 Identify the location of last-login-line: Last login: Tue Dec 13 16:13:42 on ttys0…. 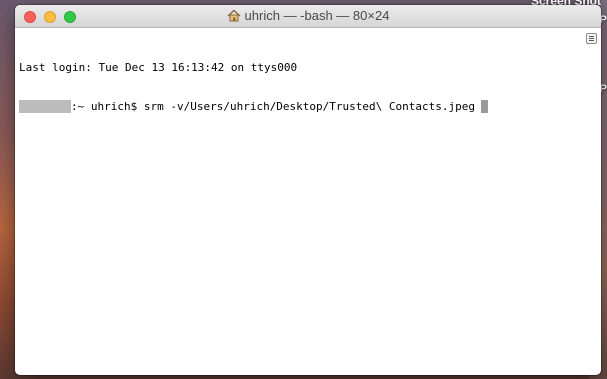
(158, 67).